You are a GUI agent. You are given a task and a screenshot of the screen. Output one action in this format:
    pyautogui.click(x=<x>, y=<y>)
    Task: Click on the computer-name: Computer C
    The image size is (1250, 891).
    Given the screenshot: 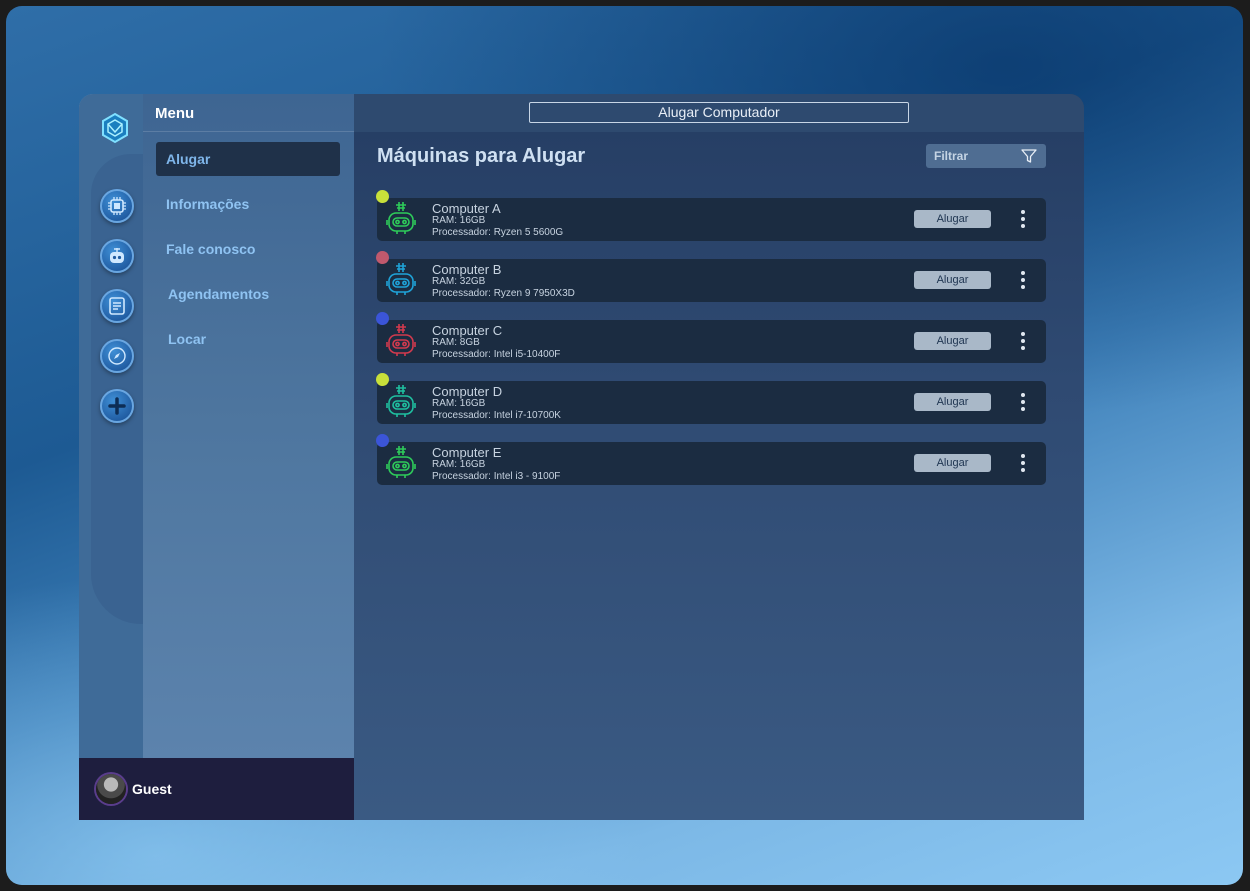 What is the action you would take?
    pyautogui.click(x=467, y=330)
    